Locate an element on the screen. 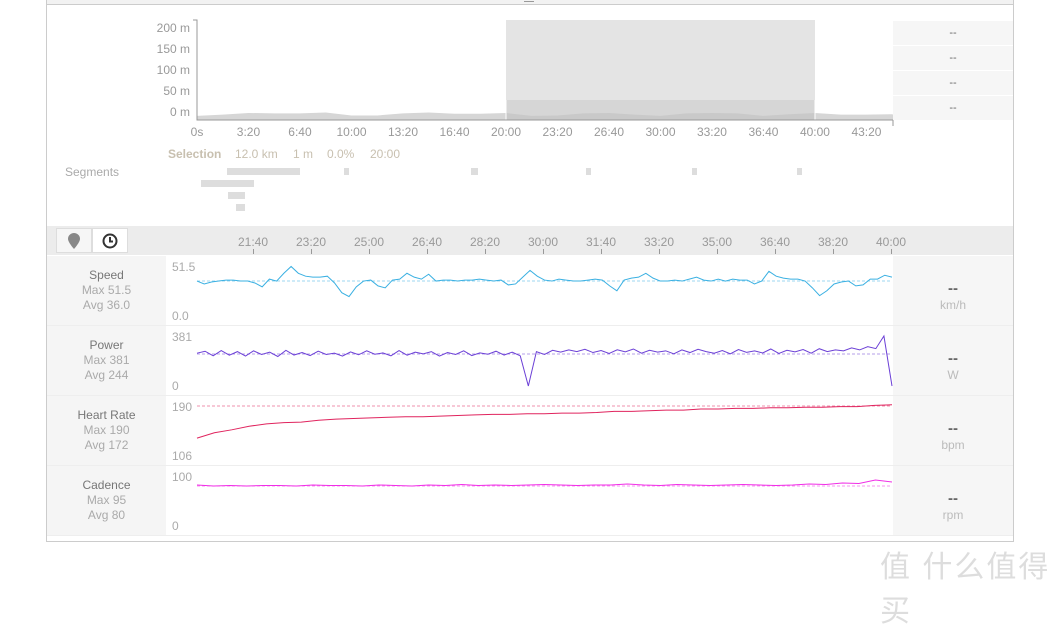  metric-value-panel: -- bpm is located at coordinates (953, 430).